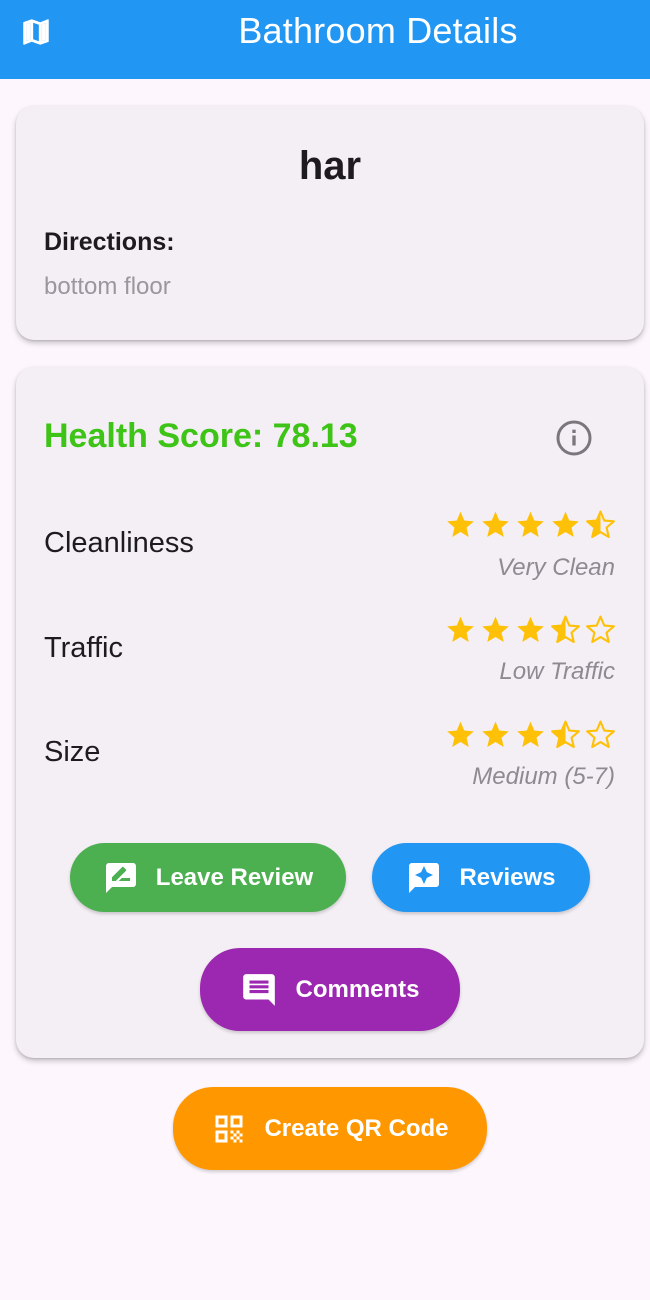 The width and height of the screenshot is (650, 1300). What do you see at coordinates (357, 989) in the screenshot?
I see `comments-label: Comments` at bounding box center [357, 989].